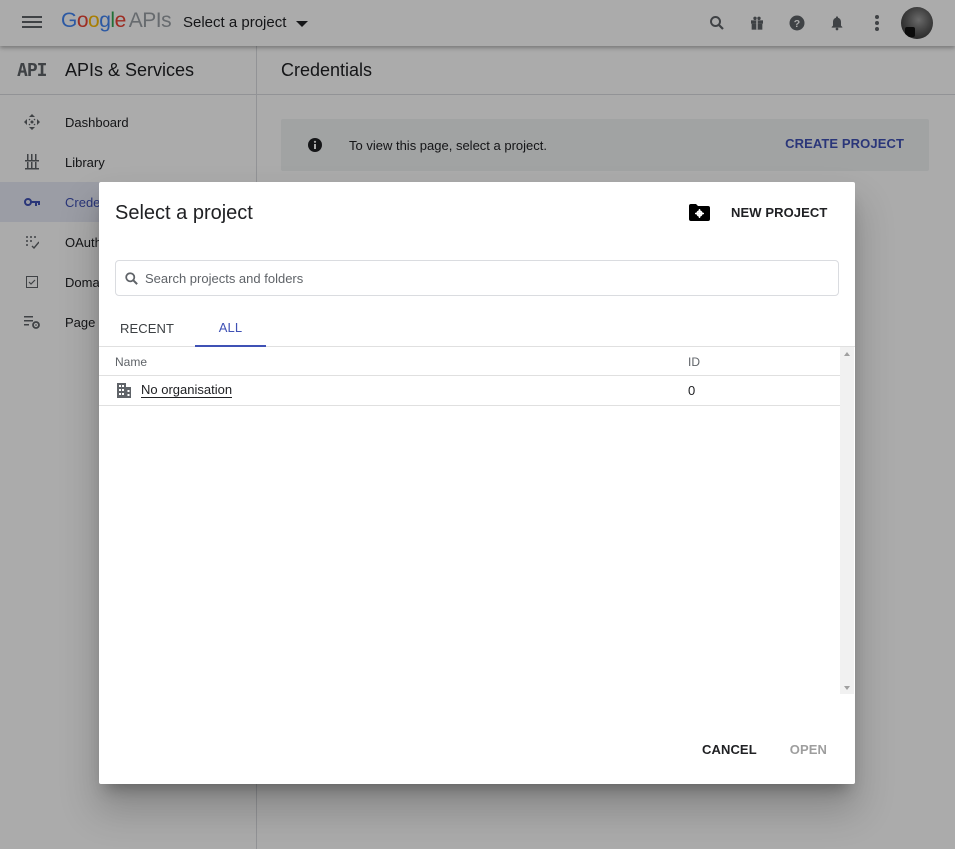 The width and height of the screenshot is (955, 849). I want to click on new-folder-settings-icon, so click(699, 212).